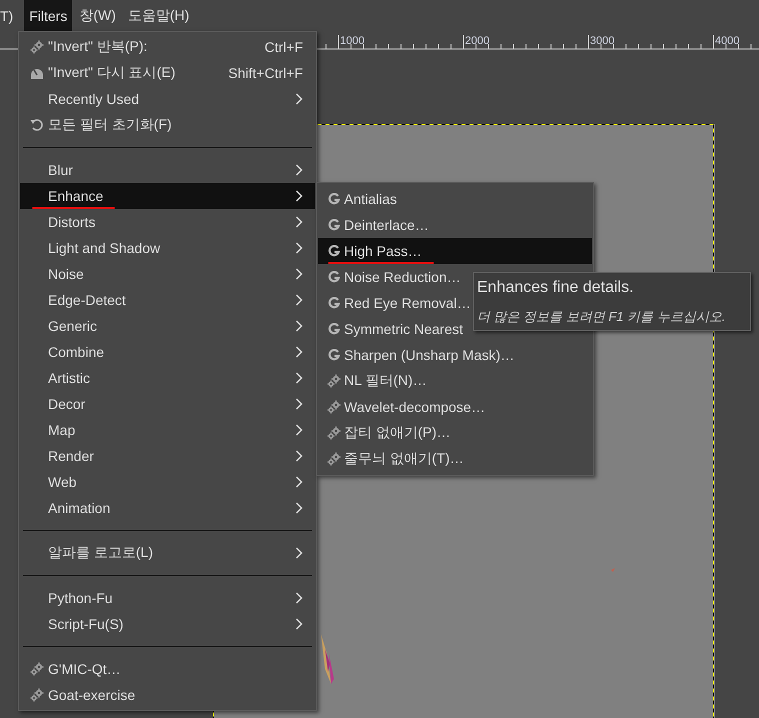  I want to click on menu-item: 모든 필터 초기화(F), so click(167, 125).